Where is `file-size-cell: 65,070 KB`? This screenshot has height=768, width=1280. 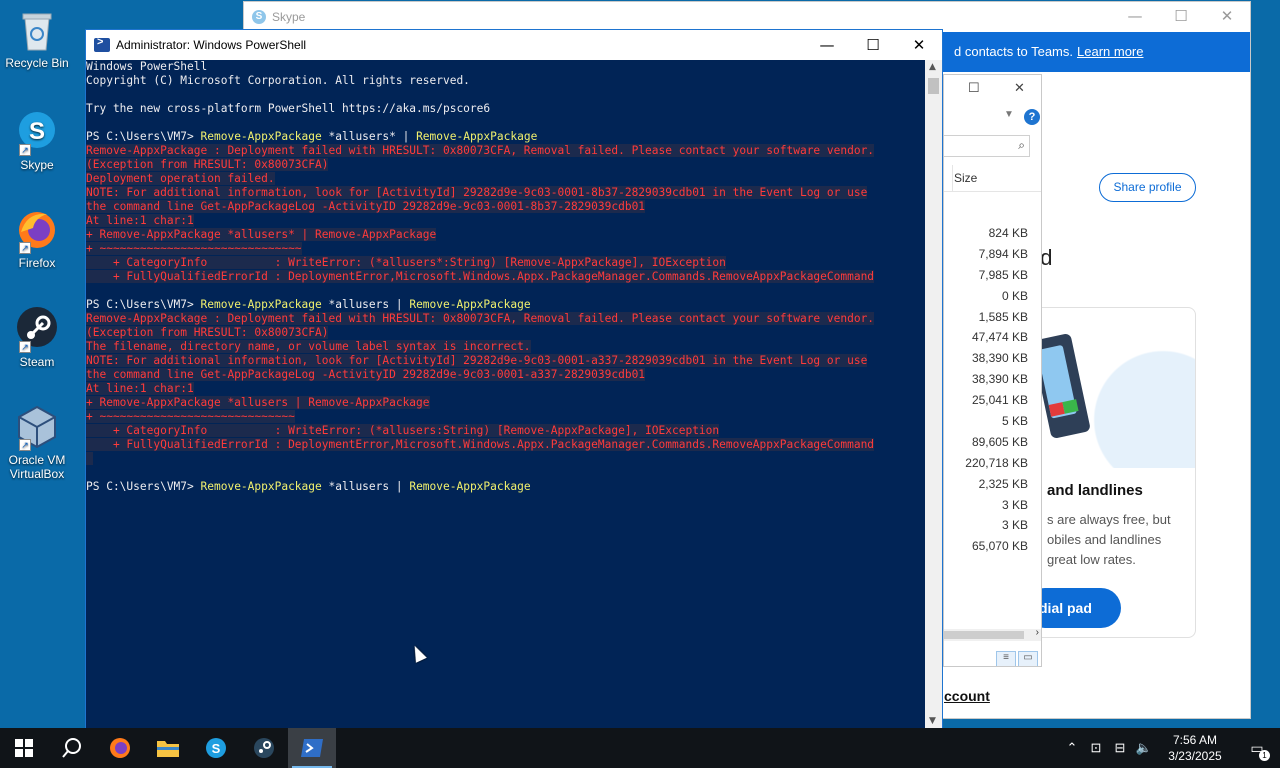 file-size-cell: 65,070 KB is located at coordinates (999, 546).